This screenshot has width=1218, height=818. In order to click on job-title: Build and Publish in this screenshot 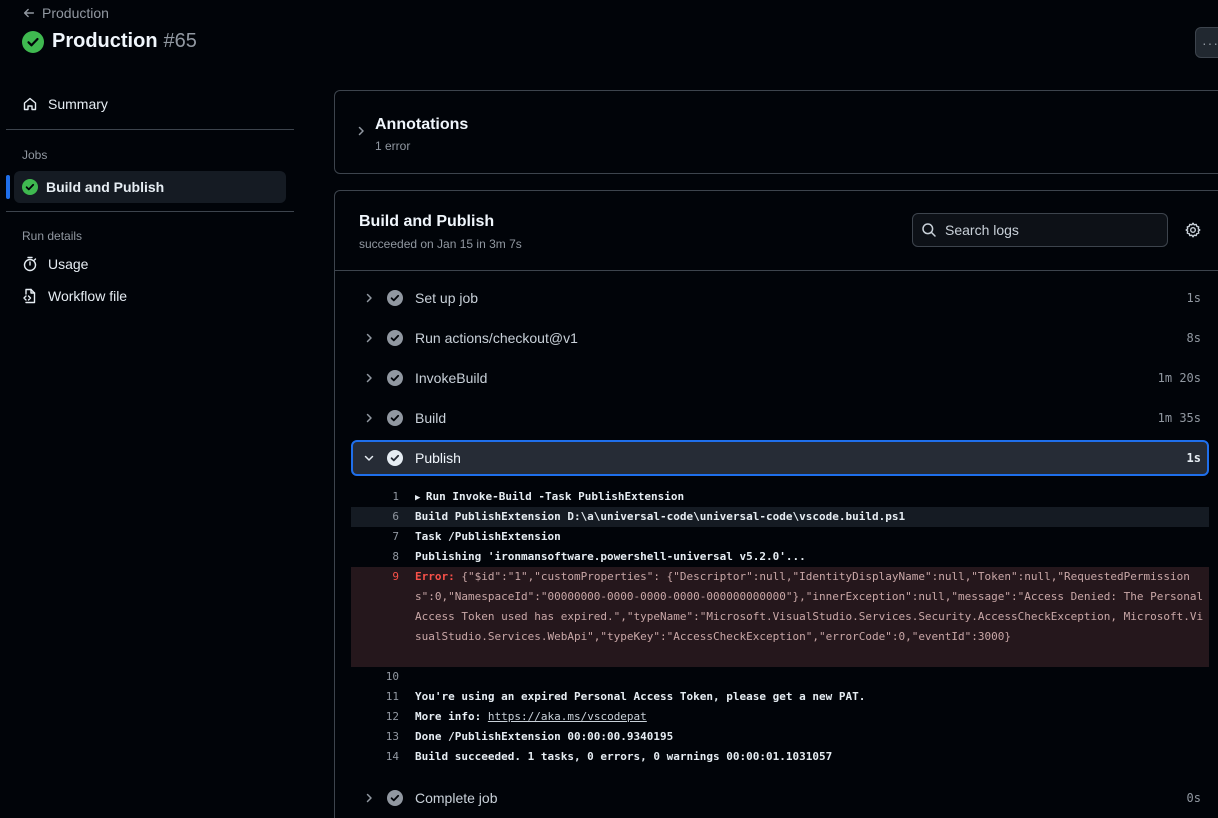, I will do `click(427, 221)`.